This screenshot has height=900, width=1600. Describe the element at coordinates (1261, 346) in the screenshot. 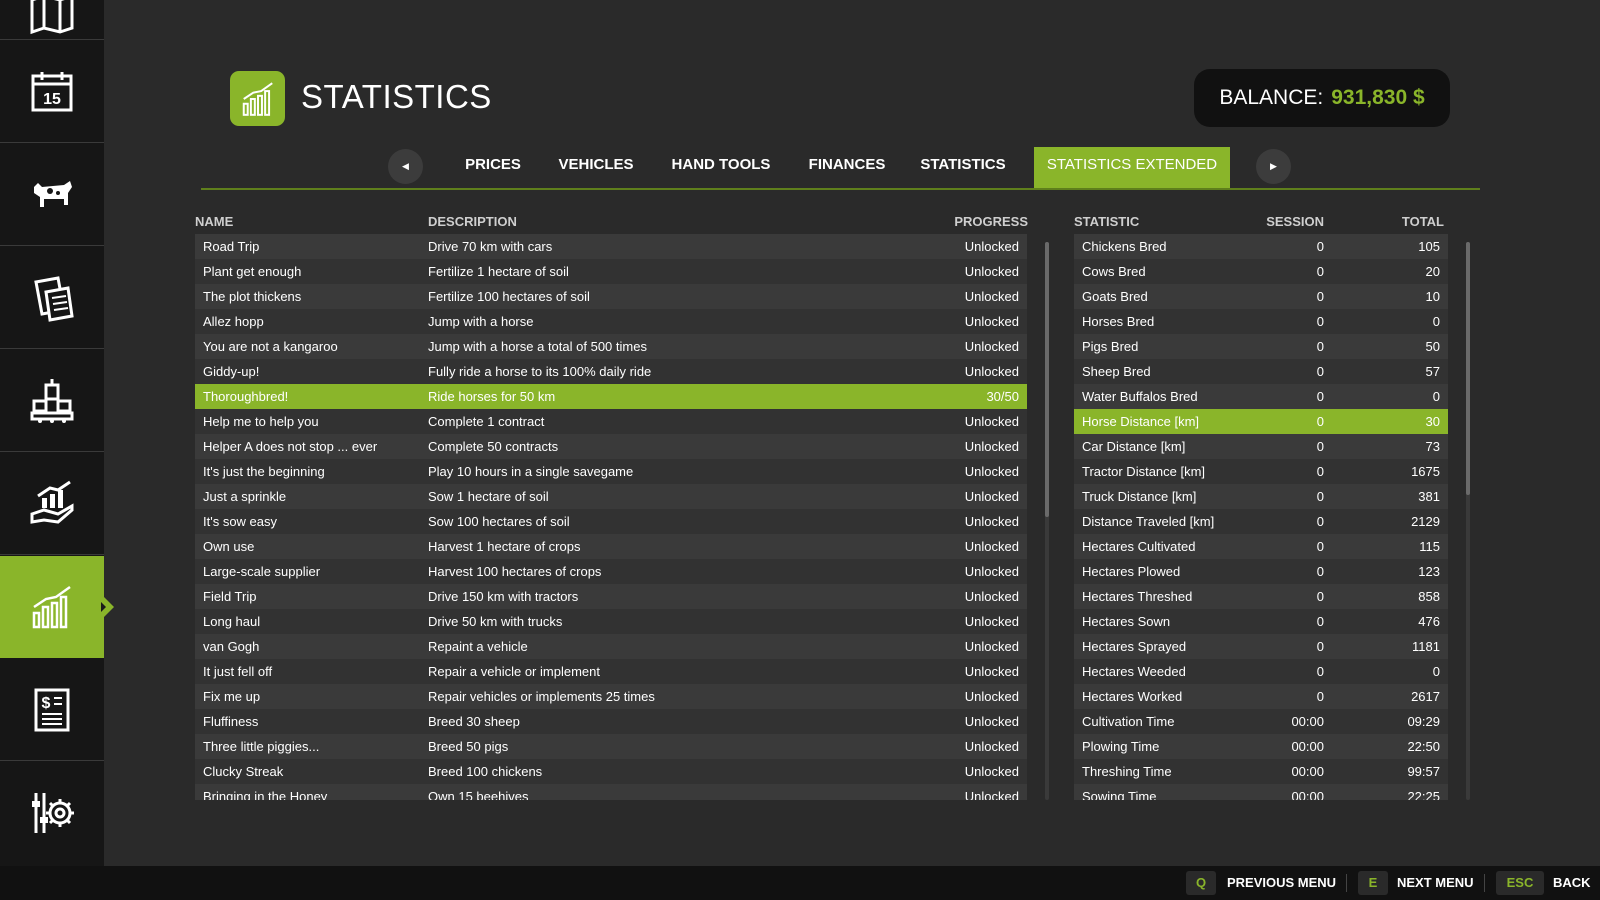

I see `table-row: Pigs Bred 0 50` at that location.